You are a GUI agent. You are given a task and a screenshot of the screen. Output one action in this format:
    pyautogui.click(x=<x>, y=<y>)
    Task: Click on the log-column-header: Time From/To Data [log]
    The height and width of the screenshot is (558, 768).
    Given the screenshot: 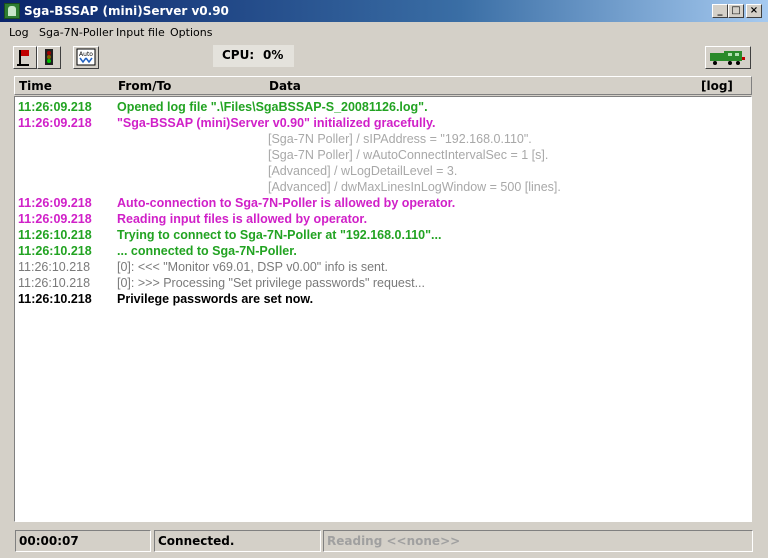 What is the action you would take?
    pyautogui.click(x=383, y=85)
    